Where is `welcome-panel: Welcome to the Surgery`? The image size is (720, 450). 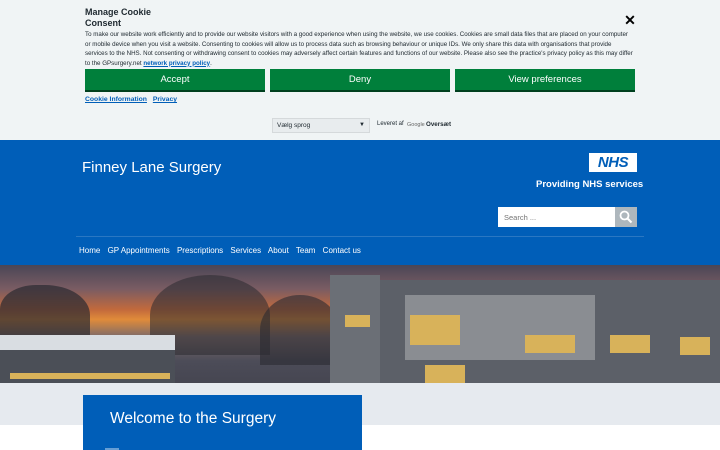 welcome-panel: Welcome to the Surgery is located at coordinates (222, 422).